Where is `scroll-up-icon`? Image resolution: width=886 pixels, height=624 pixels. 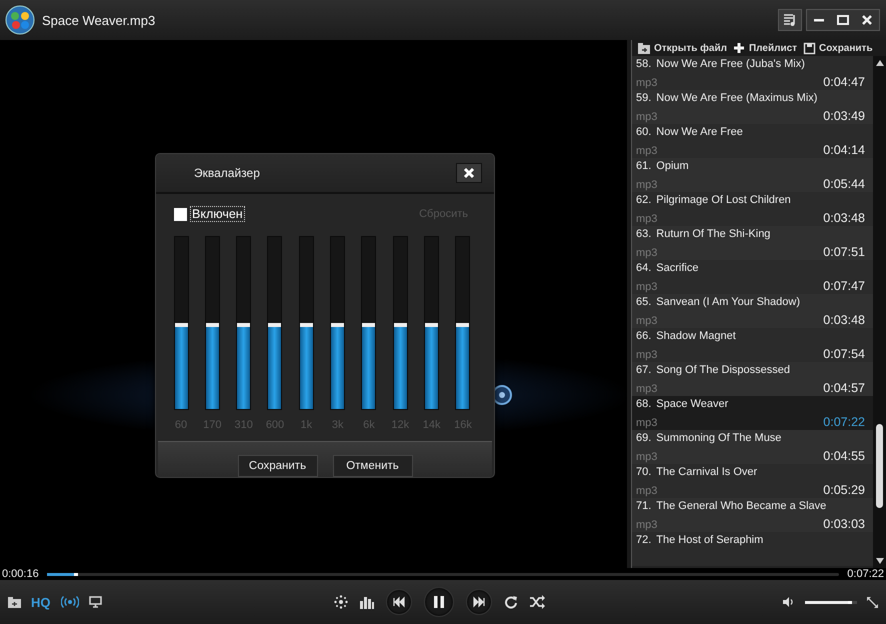 scroll-up-icon is located at coordinates (880, 63).